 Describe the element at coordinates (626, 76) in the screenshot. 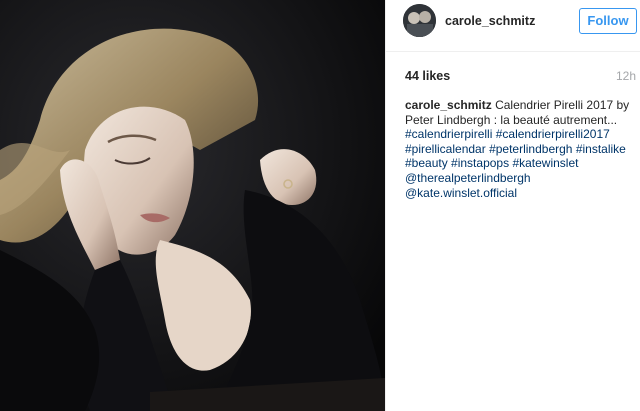

I see `post-timestamp: 12h` at that location.